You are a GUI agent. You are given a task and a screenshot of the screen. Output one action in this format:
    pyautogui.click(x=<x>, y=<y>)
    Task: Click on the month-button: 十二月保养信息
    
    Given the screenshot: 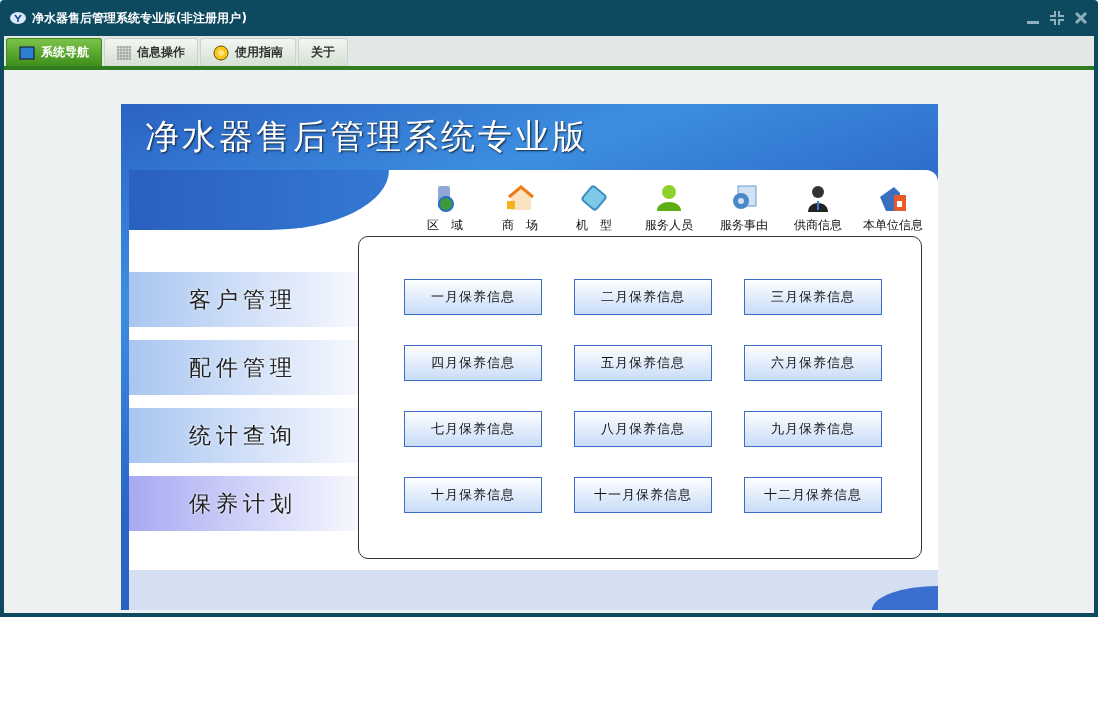 What is the action you would take?
    pyautogui.click(x=812, y=495)
    